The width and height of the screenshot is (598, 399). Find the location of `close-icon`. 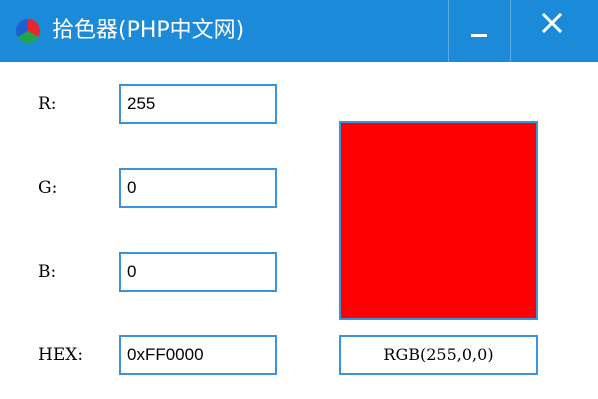

close-icon is located at coordinates (552, 23).